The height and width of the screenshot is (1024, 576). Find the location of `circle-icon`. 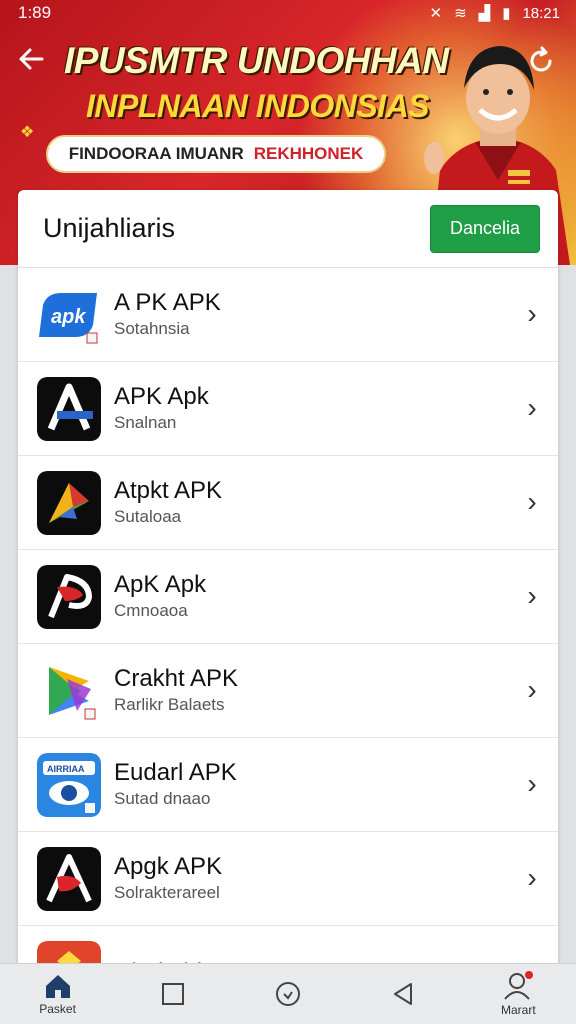

circle-icon is located at coordinates (287, 994).